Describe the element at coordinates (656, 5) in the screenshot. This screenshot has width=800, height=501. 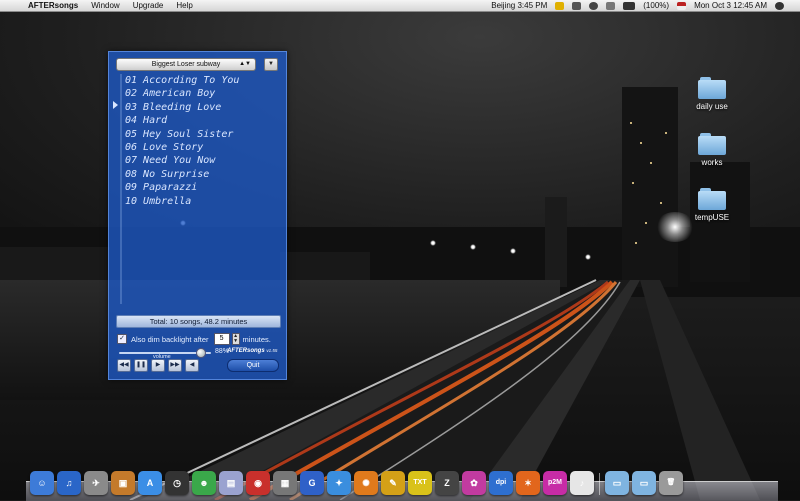
I see `battery-percent: (100%)` at that location.